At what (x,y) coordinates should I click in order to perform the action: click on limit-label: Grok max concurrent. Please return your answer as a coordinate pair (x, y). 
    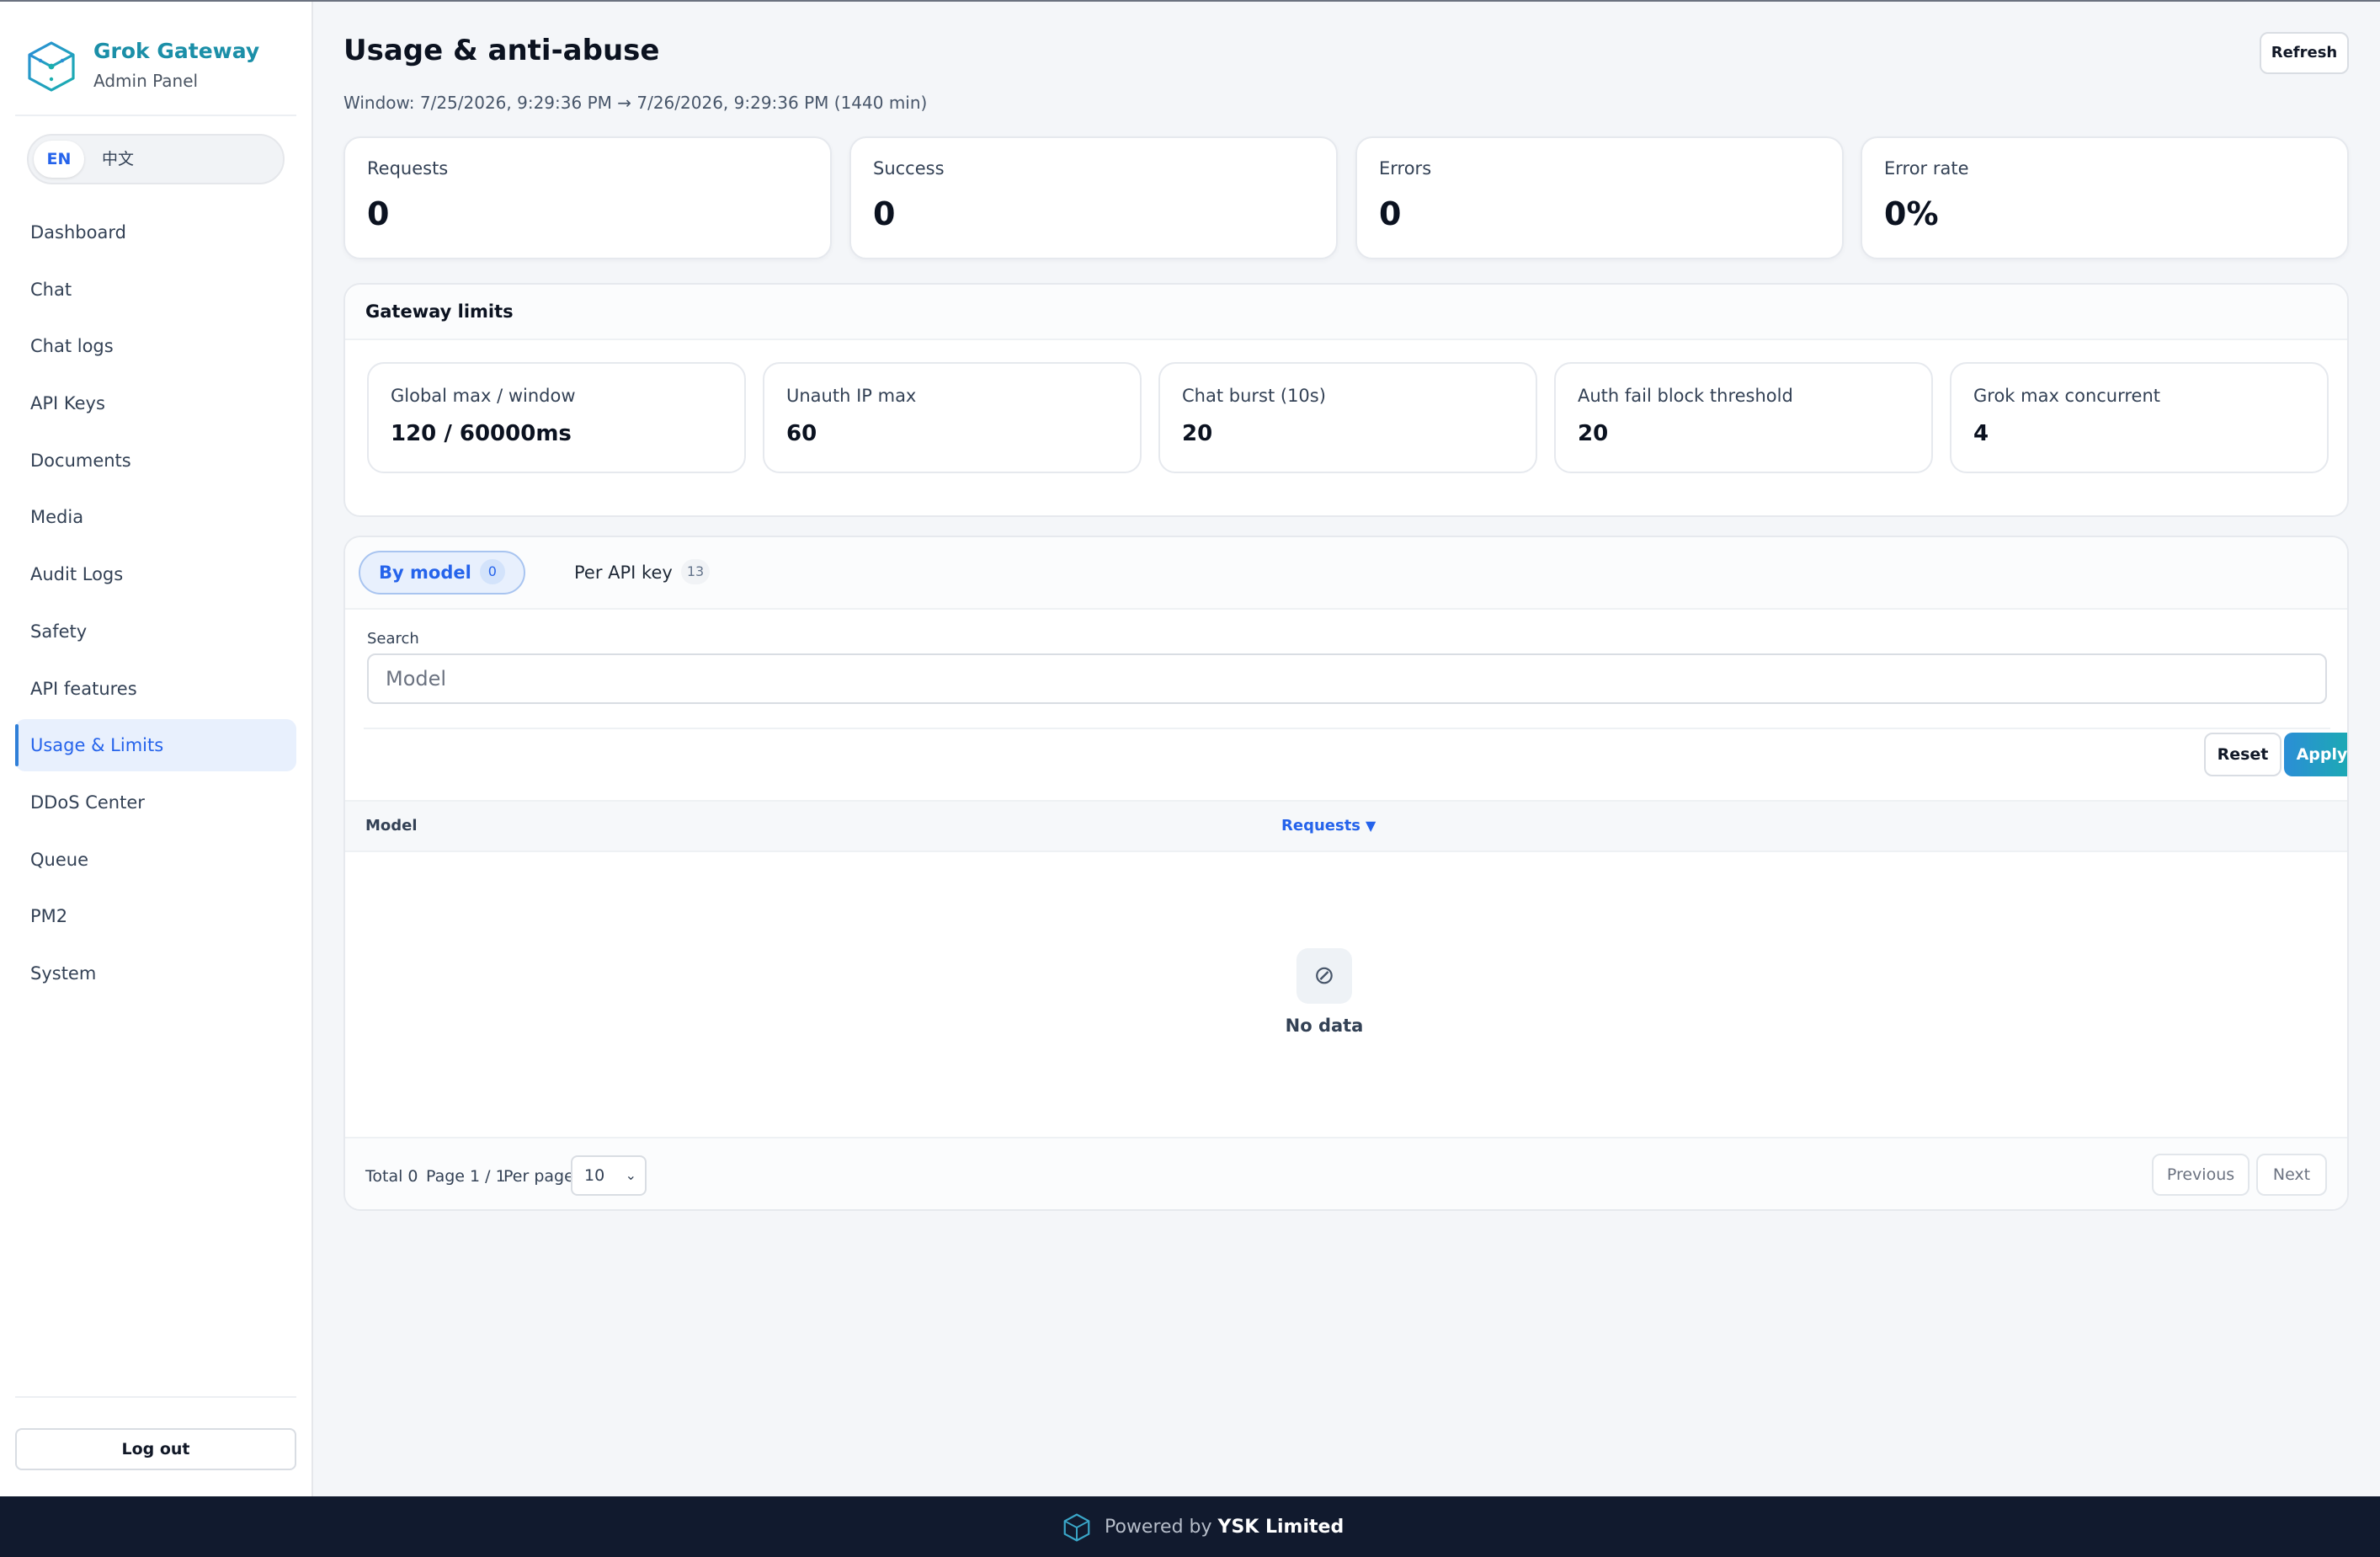
    Looking at the image, I should click on (2067, 396).